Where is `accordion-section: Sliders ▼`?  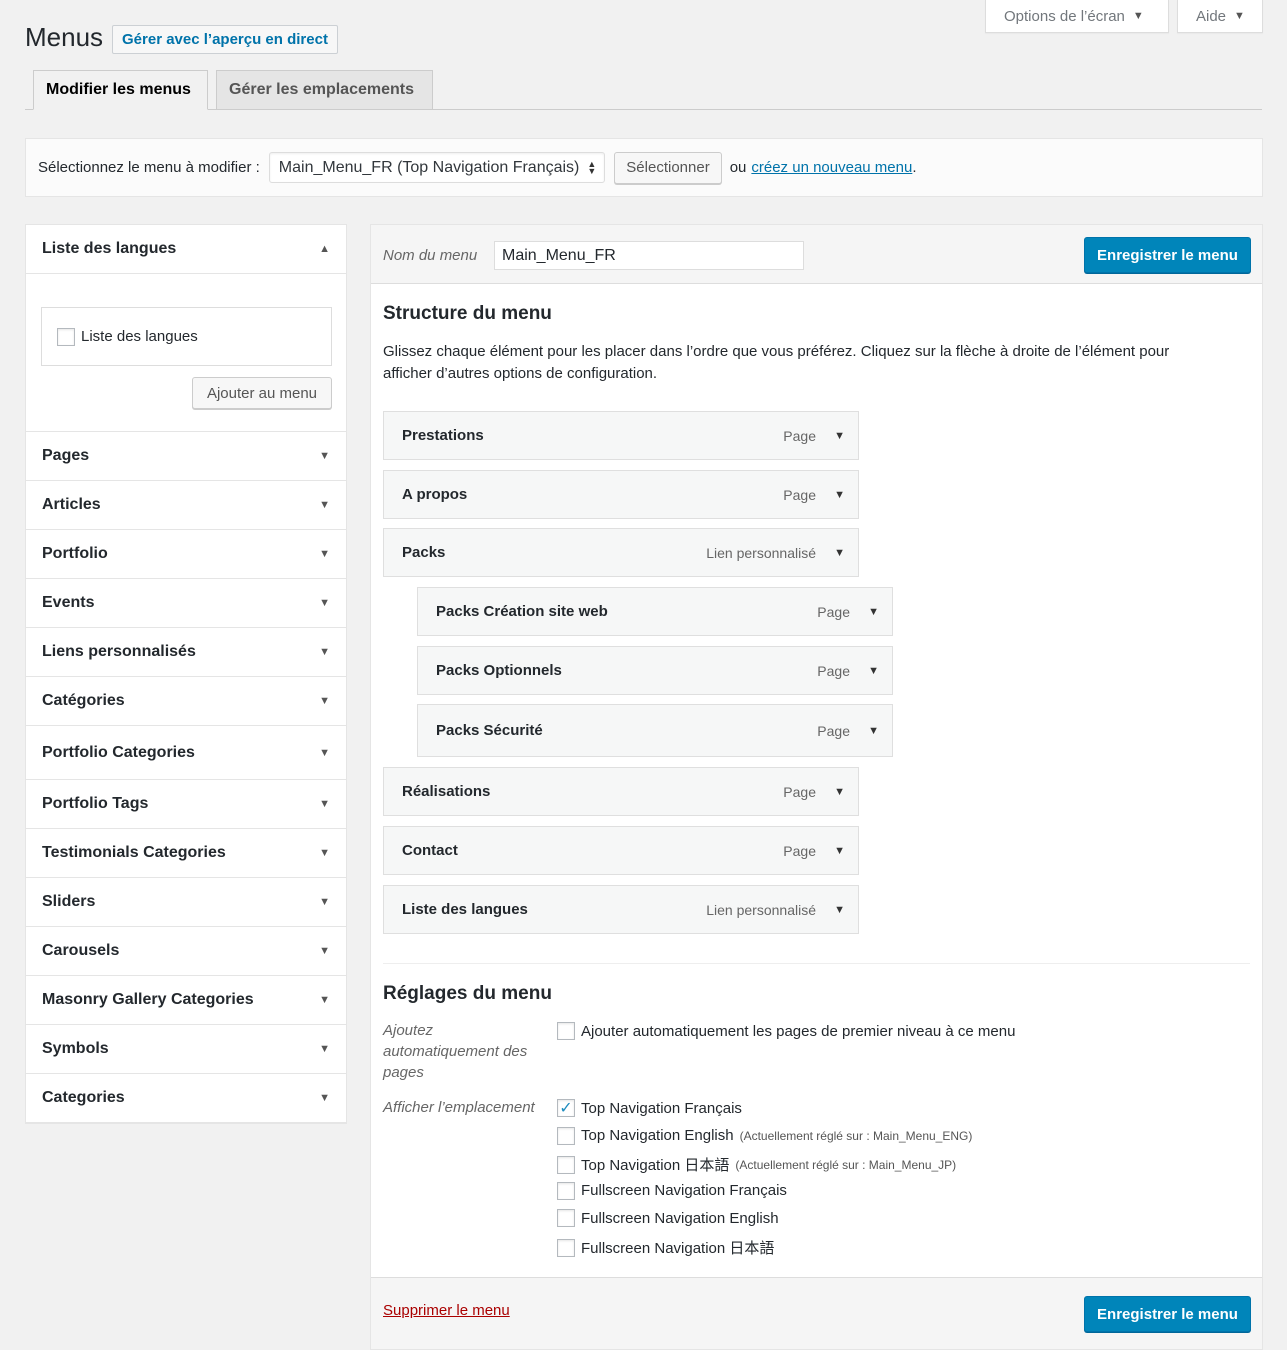
accordion-section: Sliders ▼ is located at coordinates (186, 902).